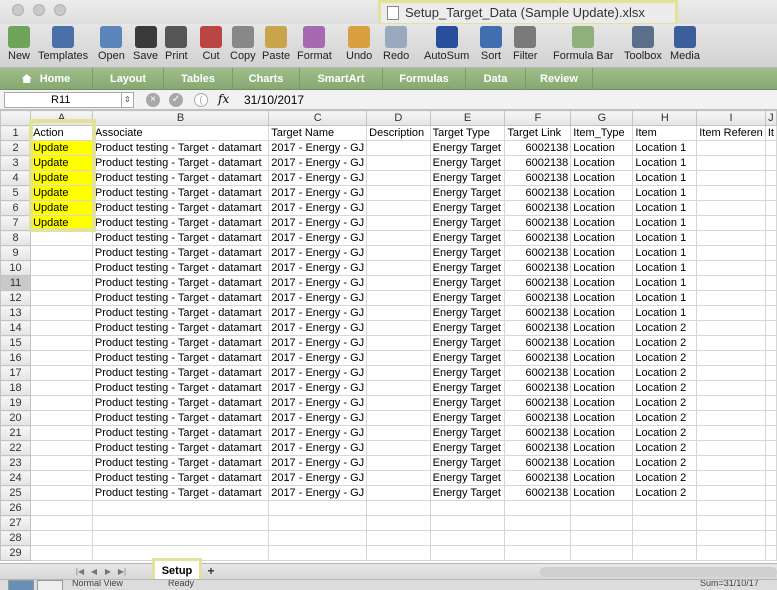 Image resolution: width=777 pixels, height=590 pixels. I want to click on row-header: 7, so click(16, 223).